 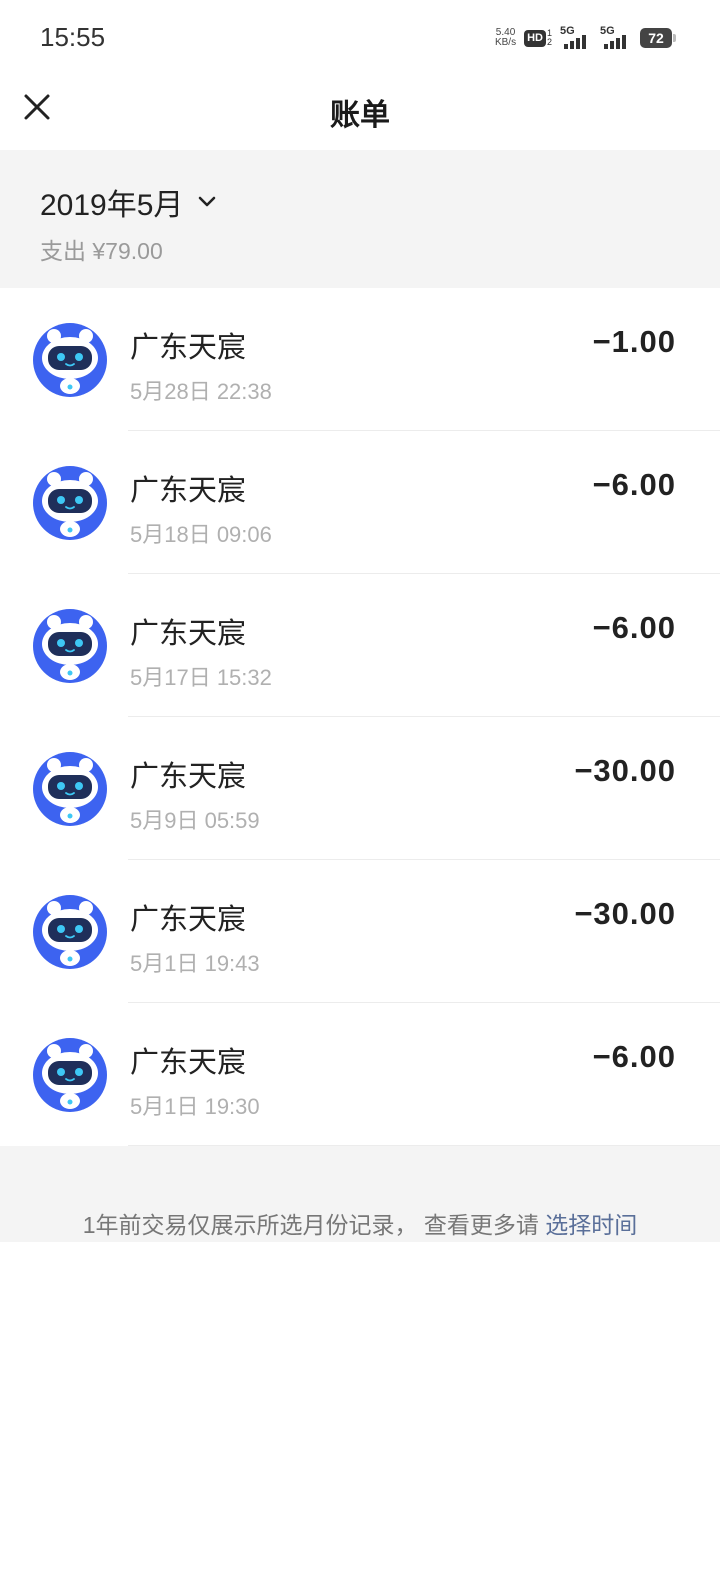 I want to click on hd-sub-bottom: 2, so click(x=549, y=42).